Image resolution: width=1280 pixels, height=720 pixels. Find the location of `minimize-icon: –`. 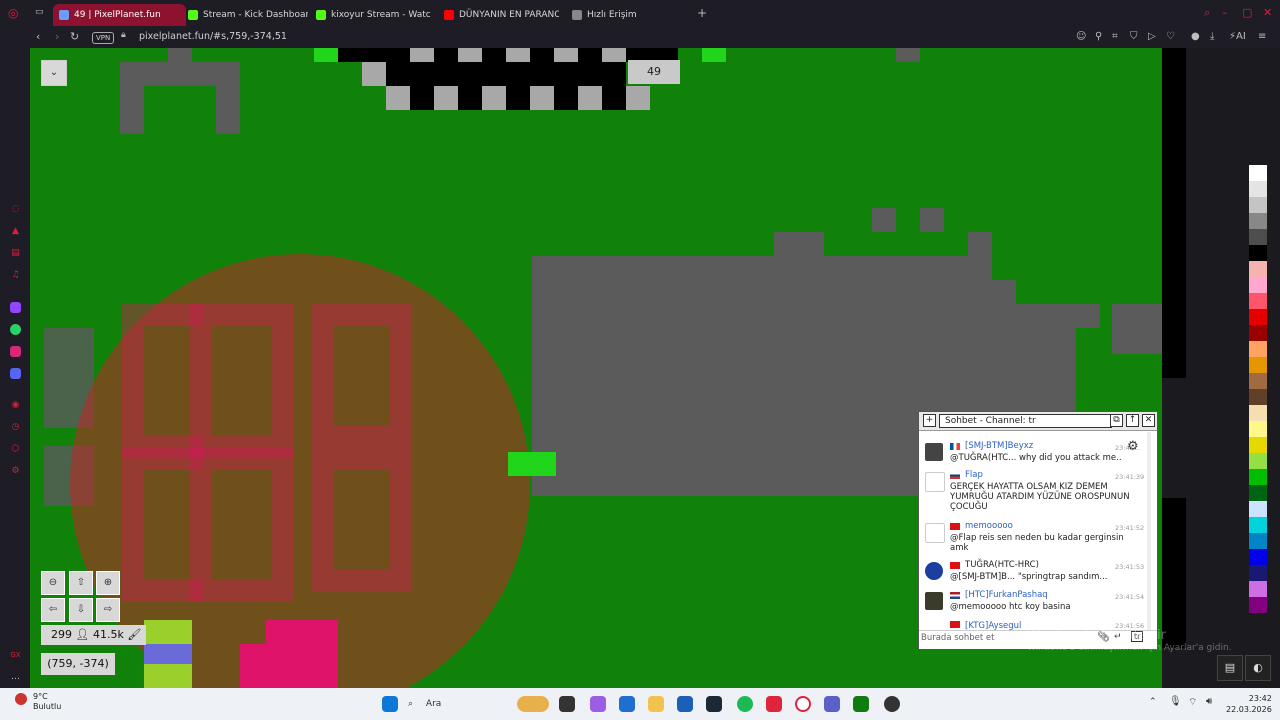

minimize-icon: – is located at coordinates (1225, 12).